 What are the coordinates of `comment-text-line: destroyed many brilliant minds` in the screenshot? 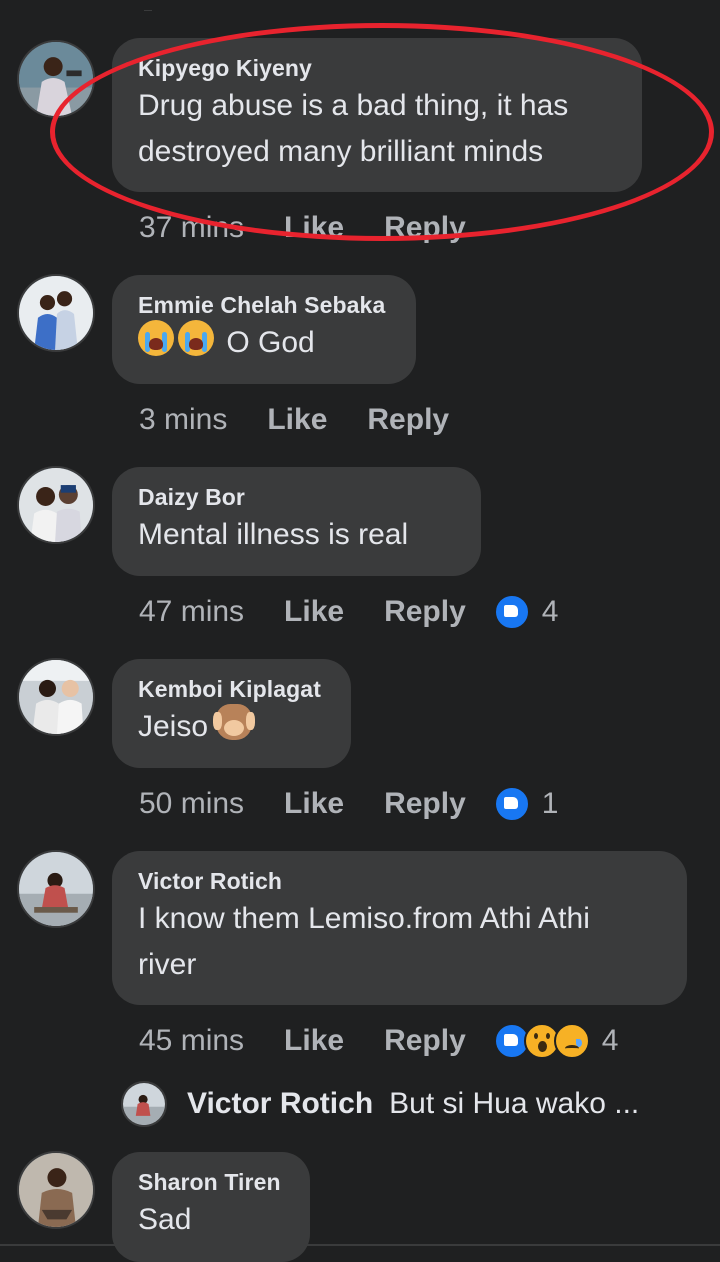 It's located at (341, 151).